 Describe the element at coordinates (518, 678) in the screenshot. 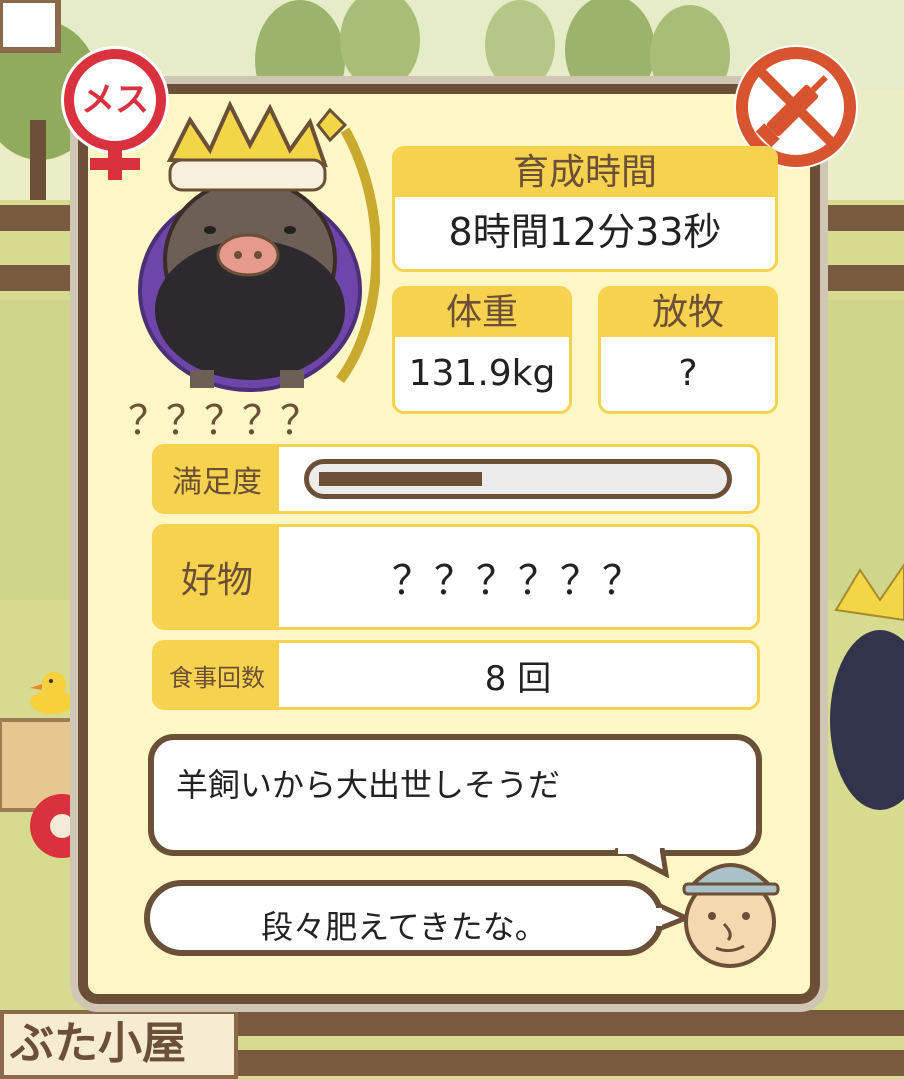

I see `meal-count-value: 8 回` at that location.